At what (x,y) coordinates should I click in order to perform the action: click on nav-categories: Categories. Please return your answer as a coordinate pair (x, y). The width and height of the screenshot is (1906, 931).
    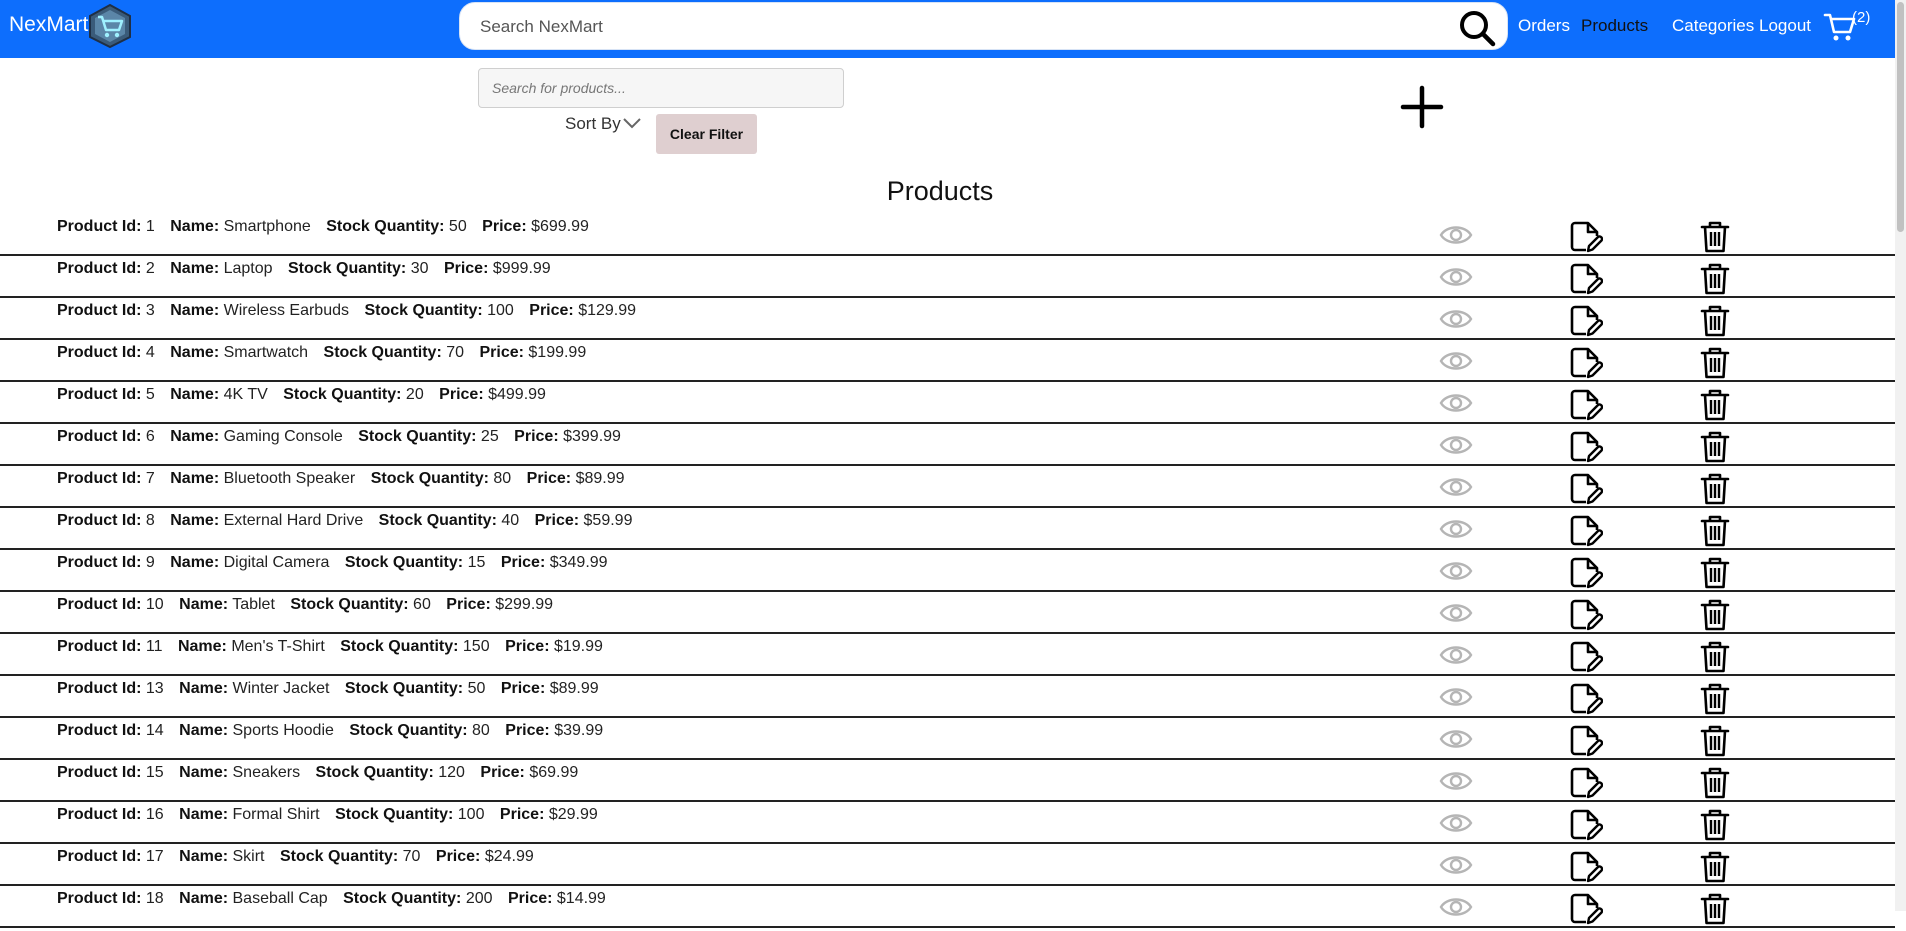
    Looking at the image, I should click on (1713, 26).